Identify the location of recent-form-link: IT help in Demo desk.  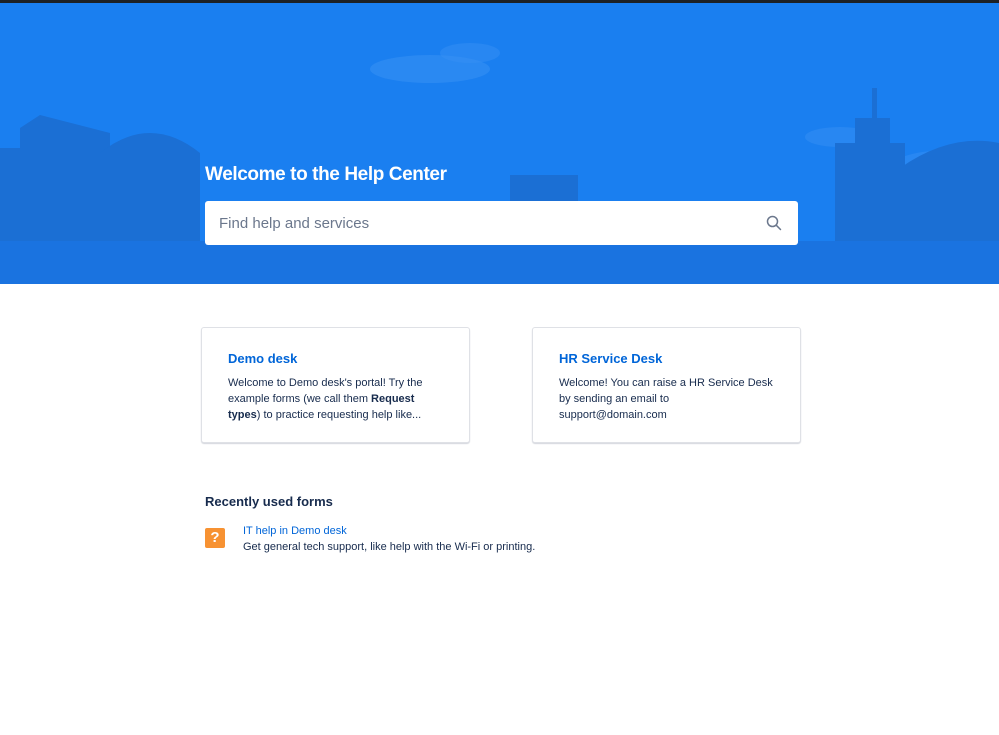
(295, 531).